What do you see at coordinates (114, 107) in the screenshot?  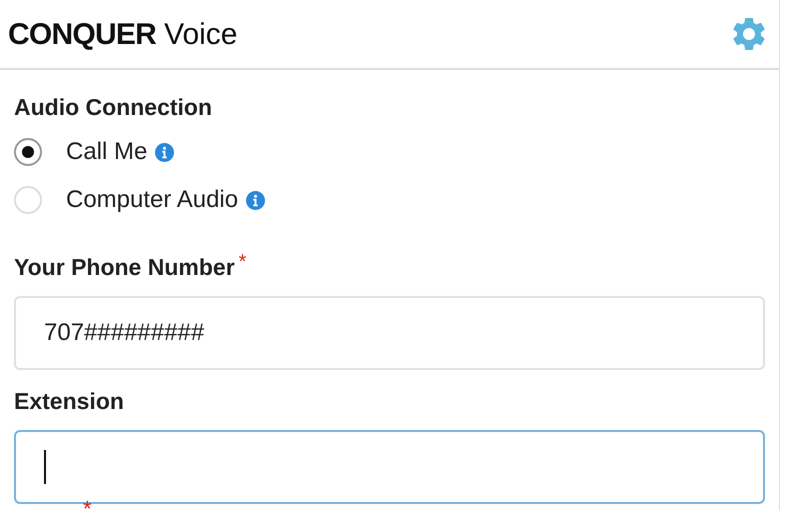 I see `section-label: Audio Connection` at bounding box center [114, 107].